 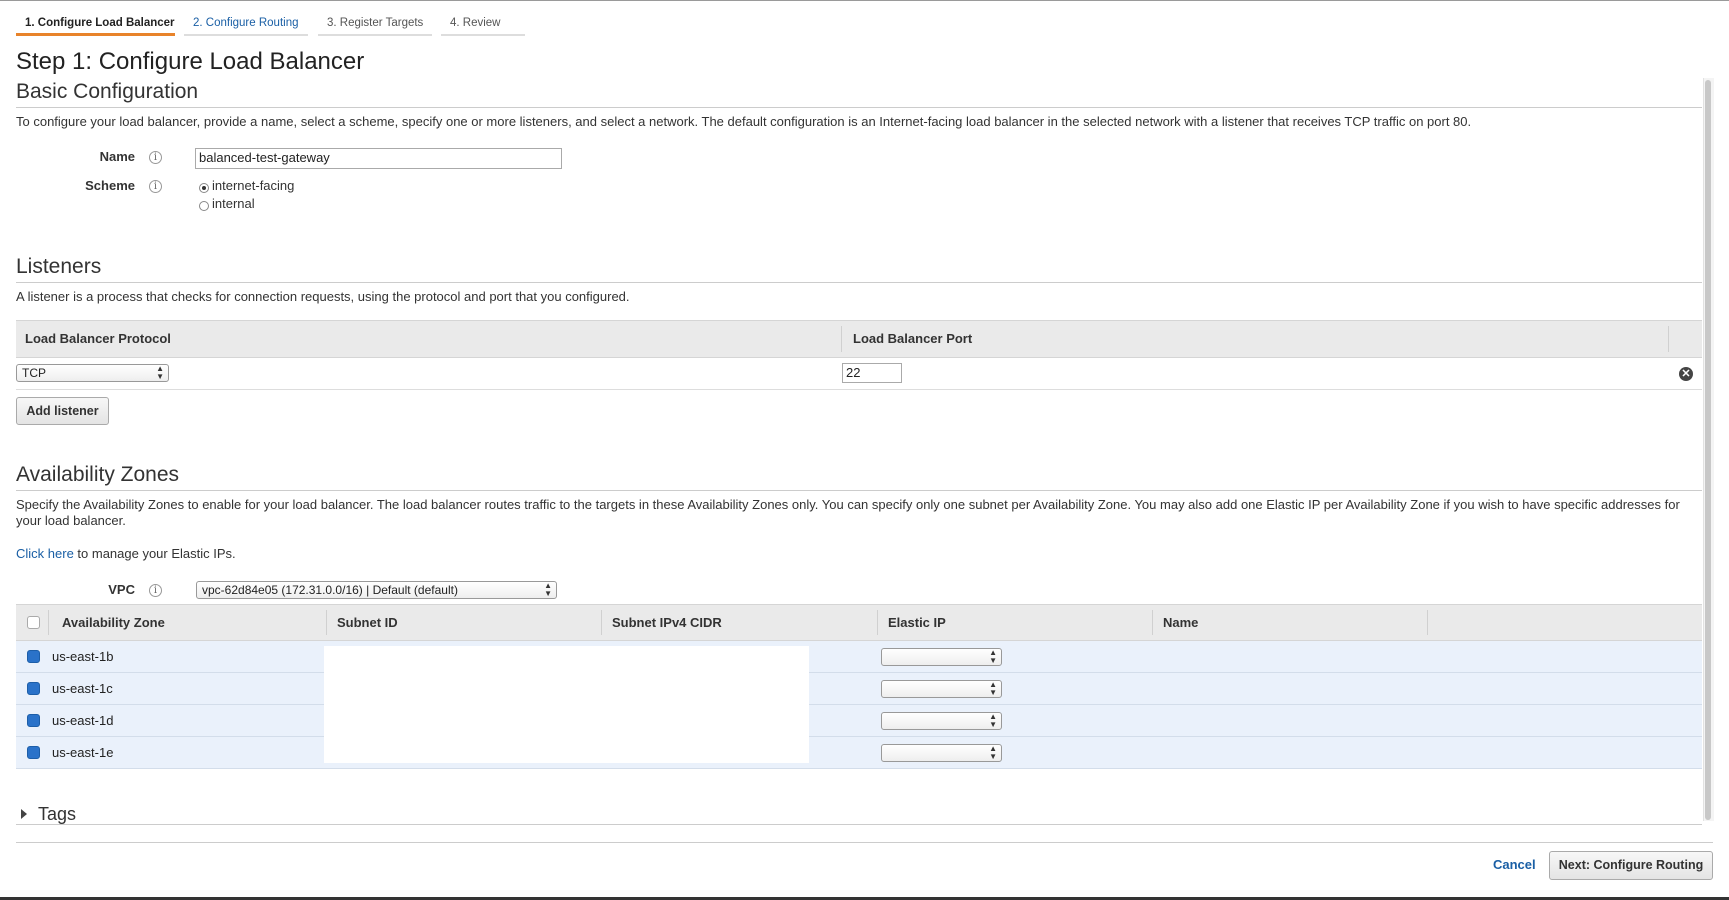 I want to click on redacted-area, so click(x=566, y=704).